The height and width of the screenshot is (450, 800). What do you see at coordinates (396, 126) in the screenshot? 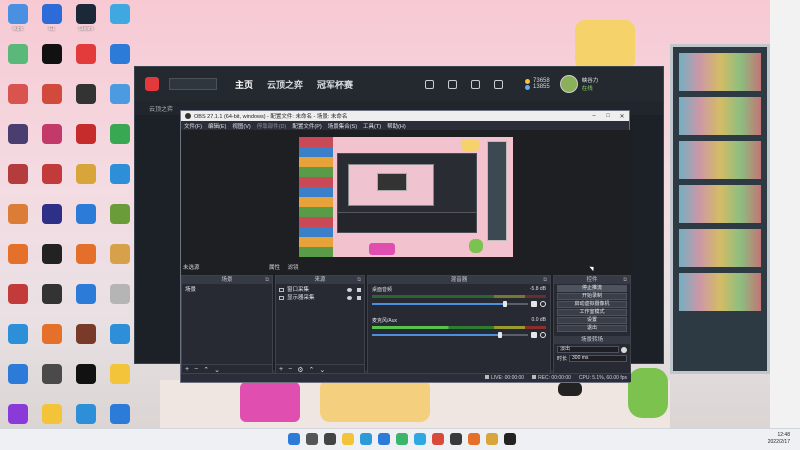
I see `menu-help: 帮助(H)` at bounding box center [396, 126].